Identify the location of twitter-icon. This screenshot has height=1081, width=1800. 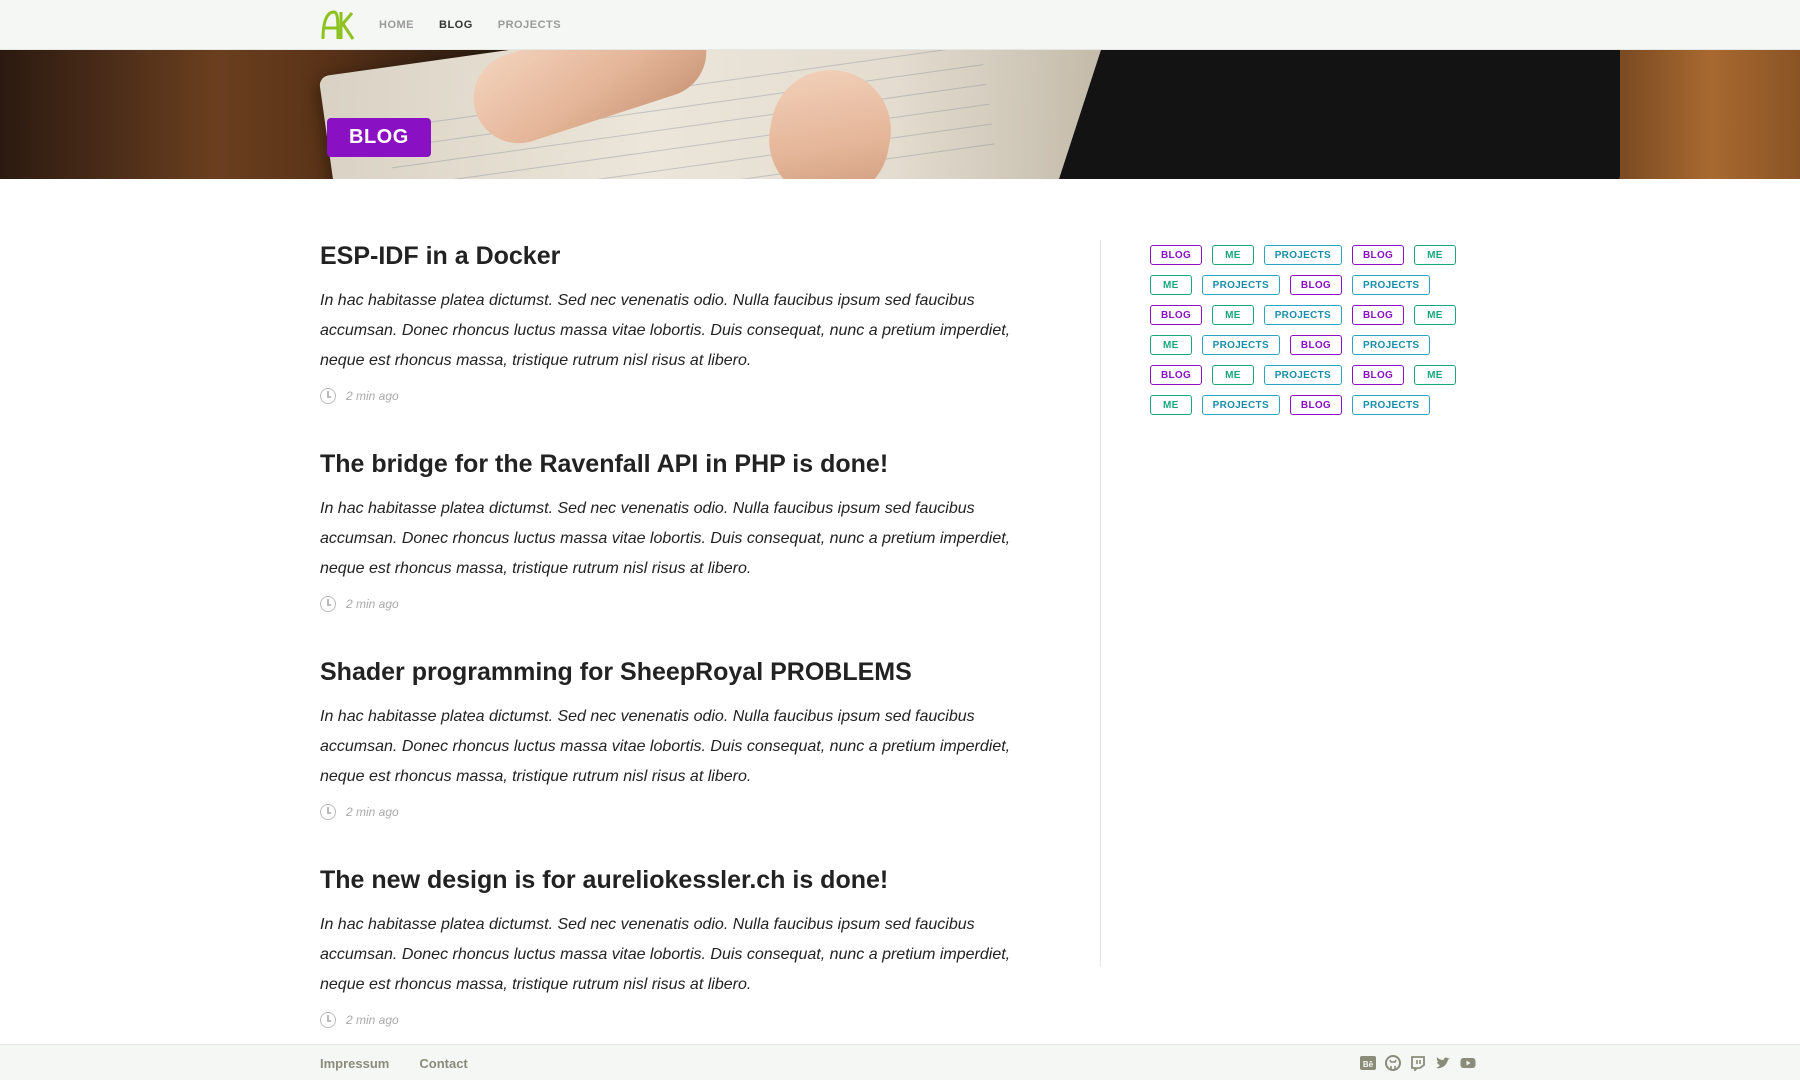
(1443, 1063).